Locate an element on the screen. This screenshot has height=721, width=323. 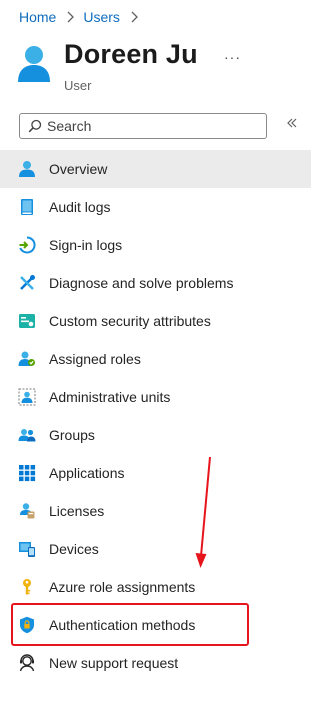
sidebar-item-licenses: Licenses is located at coordinates (155, 511).